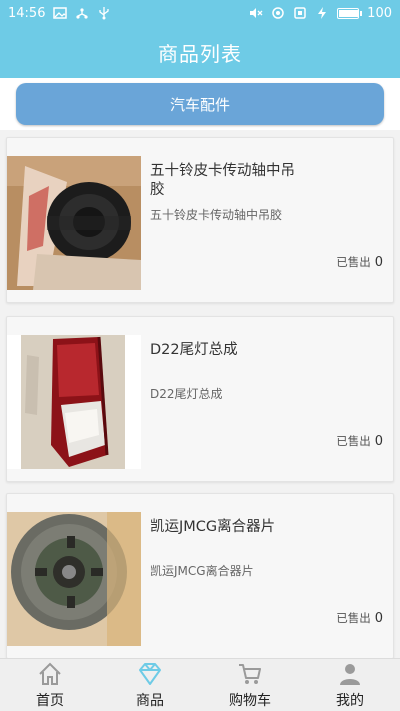  I want to click on page-title: 商品列表, so click(200, 53).